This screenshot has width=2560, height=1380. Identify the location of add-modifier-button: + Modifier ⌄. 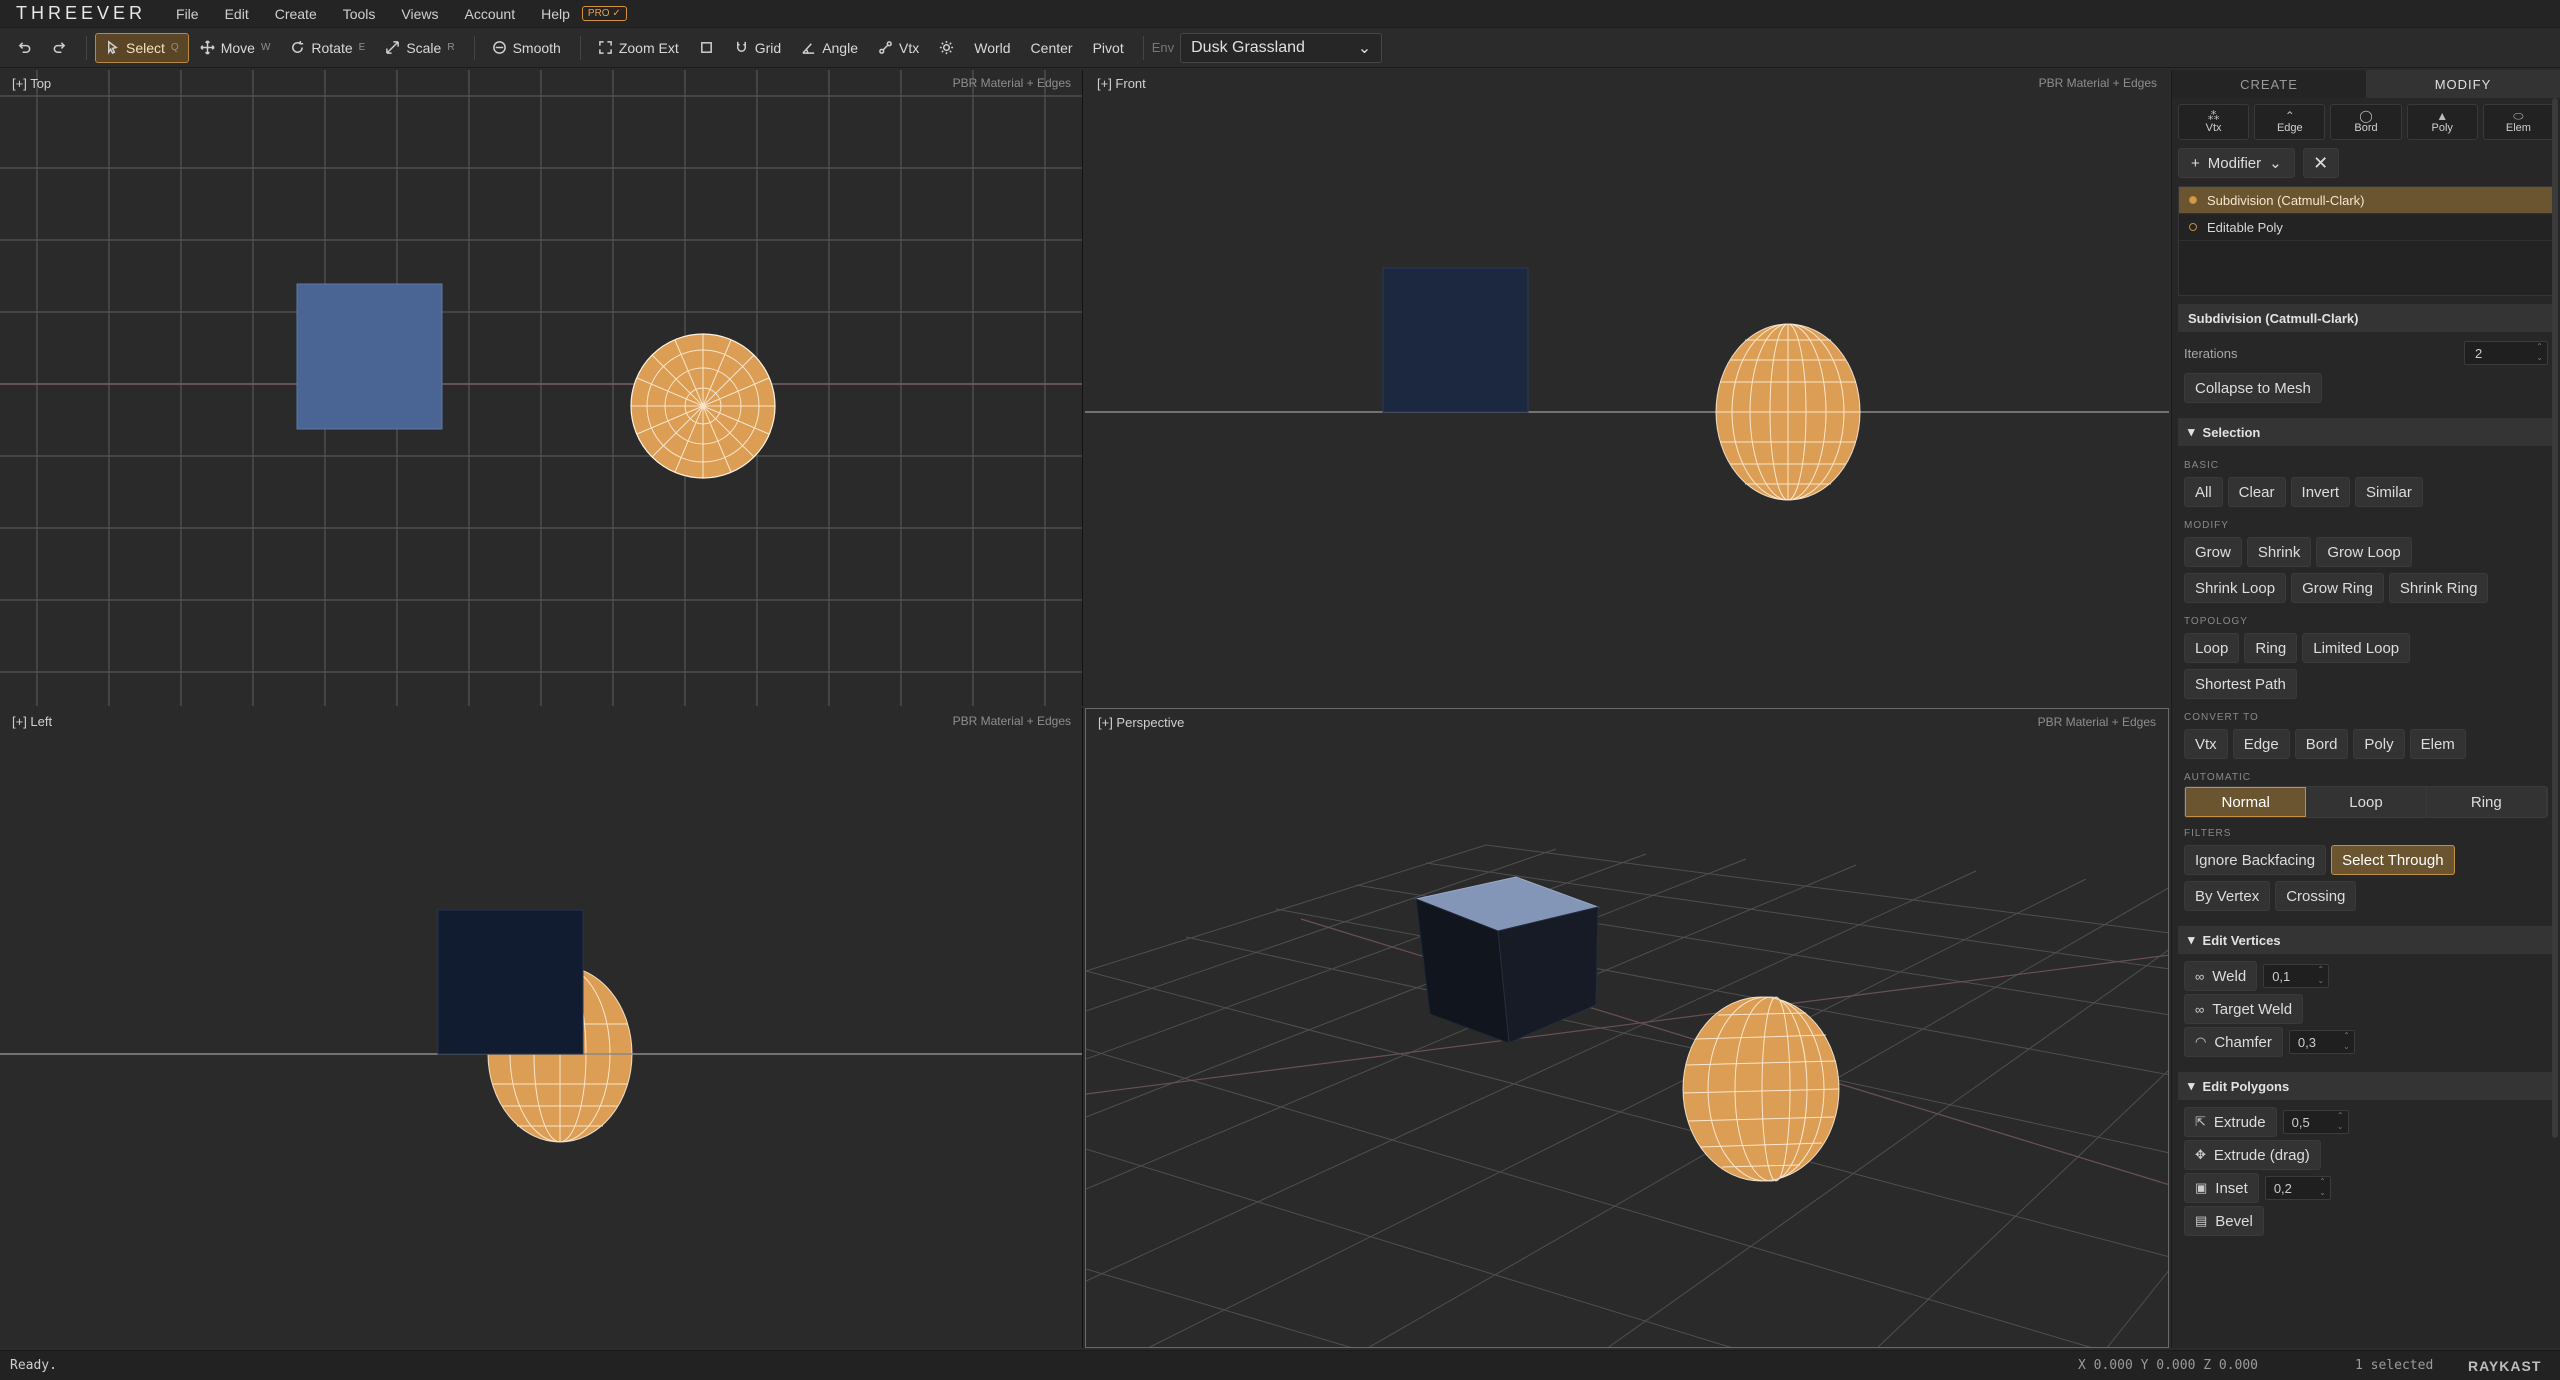
(2236, 163).